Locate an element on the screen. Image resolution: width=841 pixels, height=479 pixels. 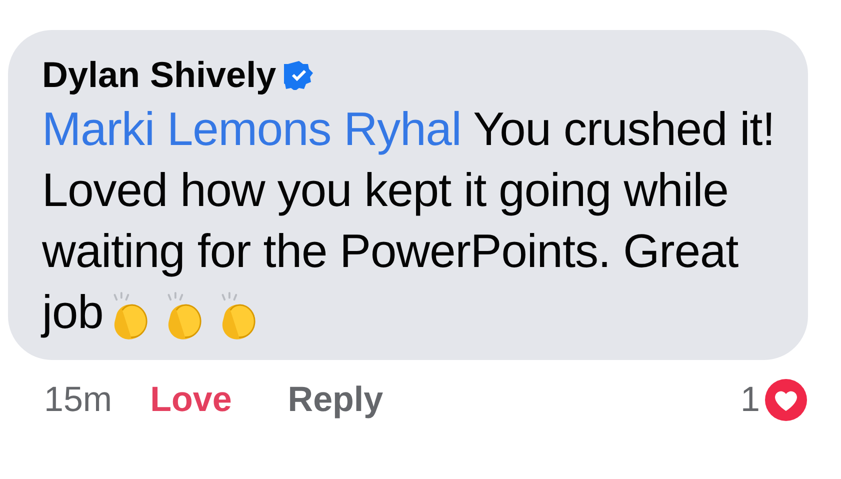
mention-link: Marki Lemons Ryhal is located at coordinates (252, 128).